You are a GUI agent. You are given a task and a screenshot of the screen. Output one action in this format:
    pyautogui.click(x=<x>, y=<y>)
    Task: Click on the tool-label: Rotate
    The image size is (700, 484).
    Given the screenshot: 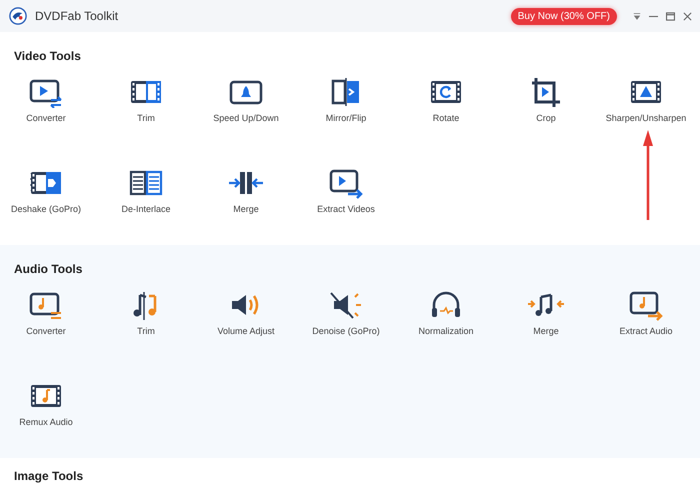 What is the action you would take?
    pyautogui.click(x=446, y=118)
    